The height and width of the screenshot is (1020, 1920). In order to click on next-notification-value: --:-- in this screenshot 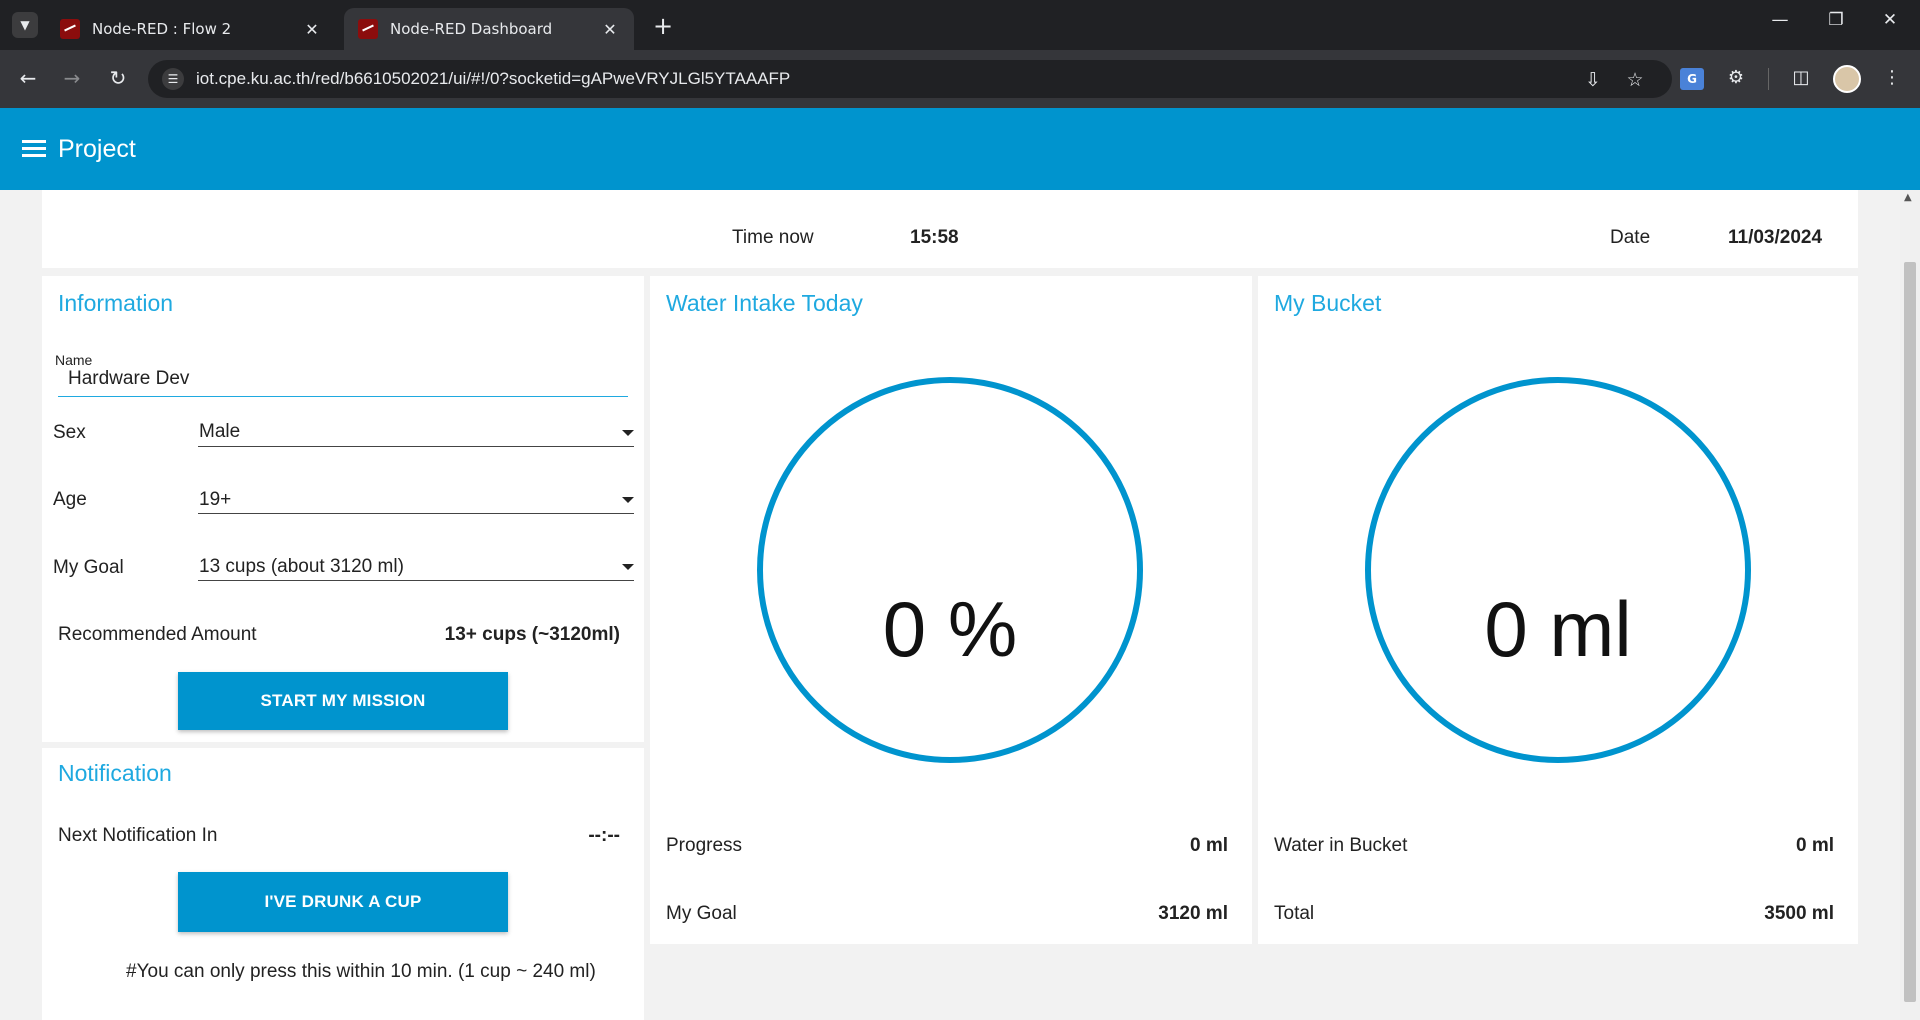, I will do `click(604, 835)`.